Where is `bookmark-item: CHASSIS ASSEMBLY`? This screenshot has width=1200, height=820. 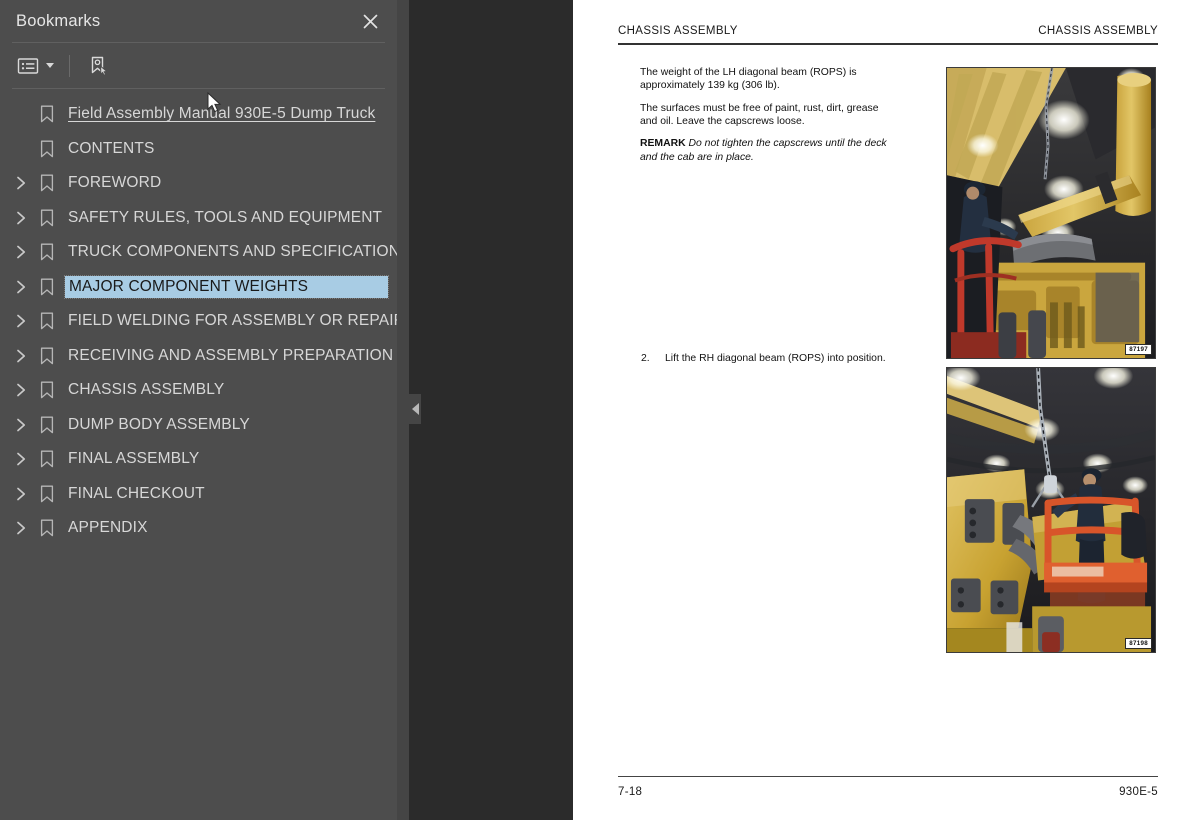 bookmark-item: CHASSIS ASSEMBLY is located at coordinates (198, 390).